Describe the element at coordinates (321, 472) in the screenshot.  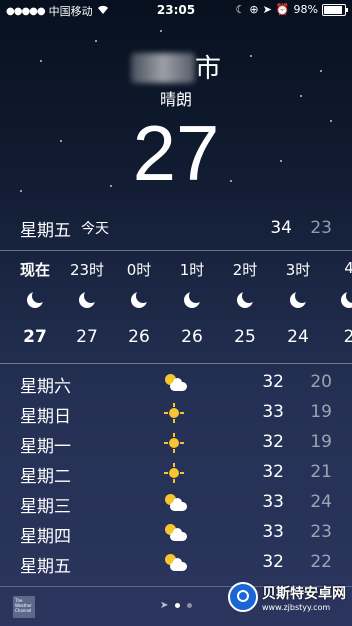
I see `daily-low: 21` at that location.